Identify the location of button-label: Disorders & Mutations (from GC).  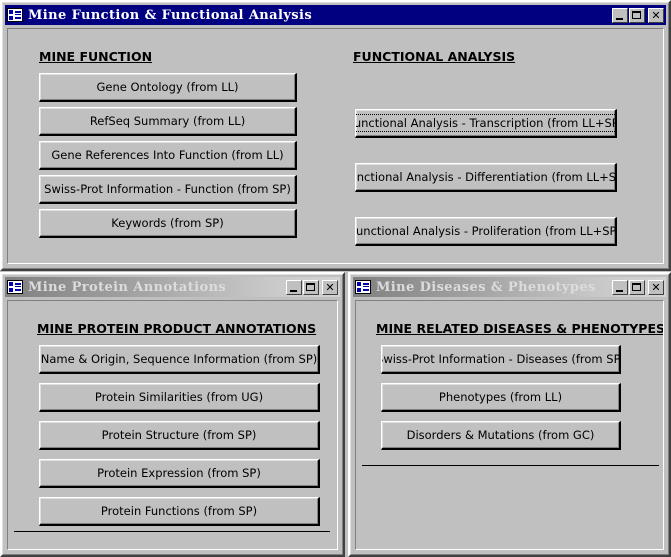
(500, 435).